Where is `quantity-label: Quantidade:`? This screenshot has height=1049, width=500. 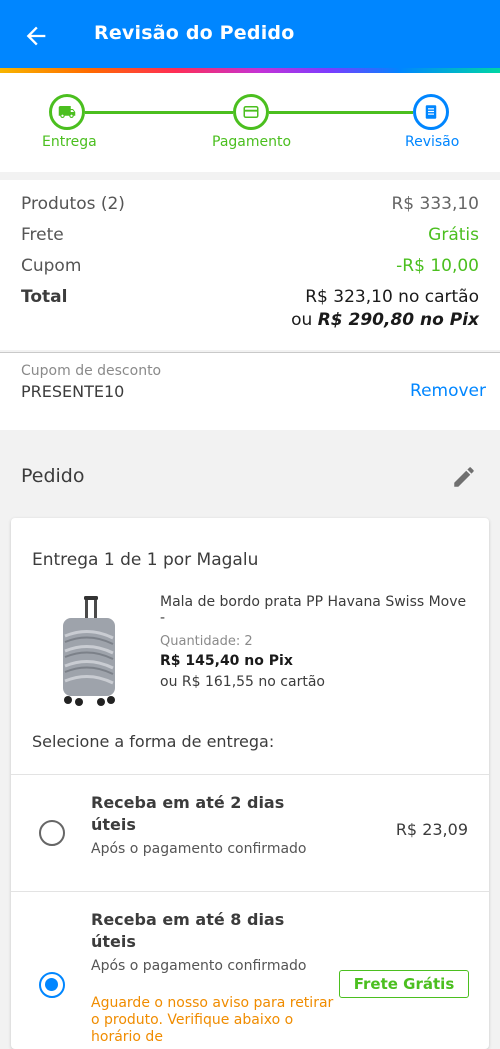 quantity-label: Quantidade: is located at coordinates (200, 641).